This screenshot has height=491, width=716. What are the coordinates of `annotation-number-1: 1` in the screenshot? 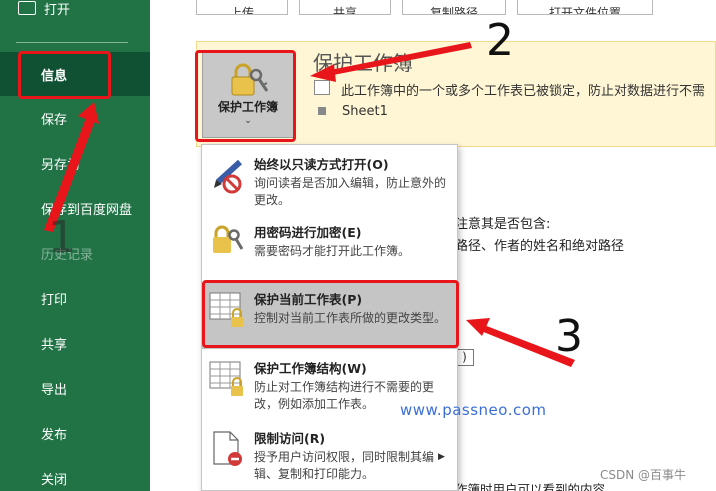 It's located at (62, 237).